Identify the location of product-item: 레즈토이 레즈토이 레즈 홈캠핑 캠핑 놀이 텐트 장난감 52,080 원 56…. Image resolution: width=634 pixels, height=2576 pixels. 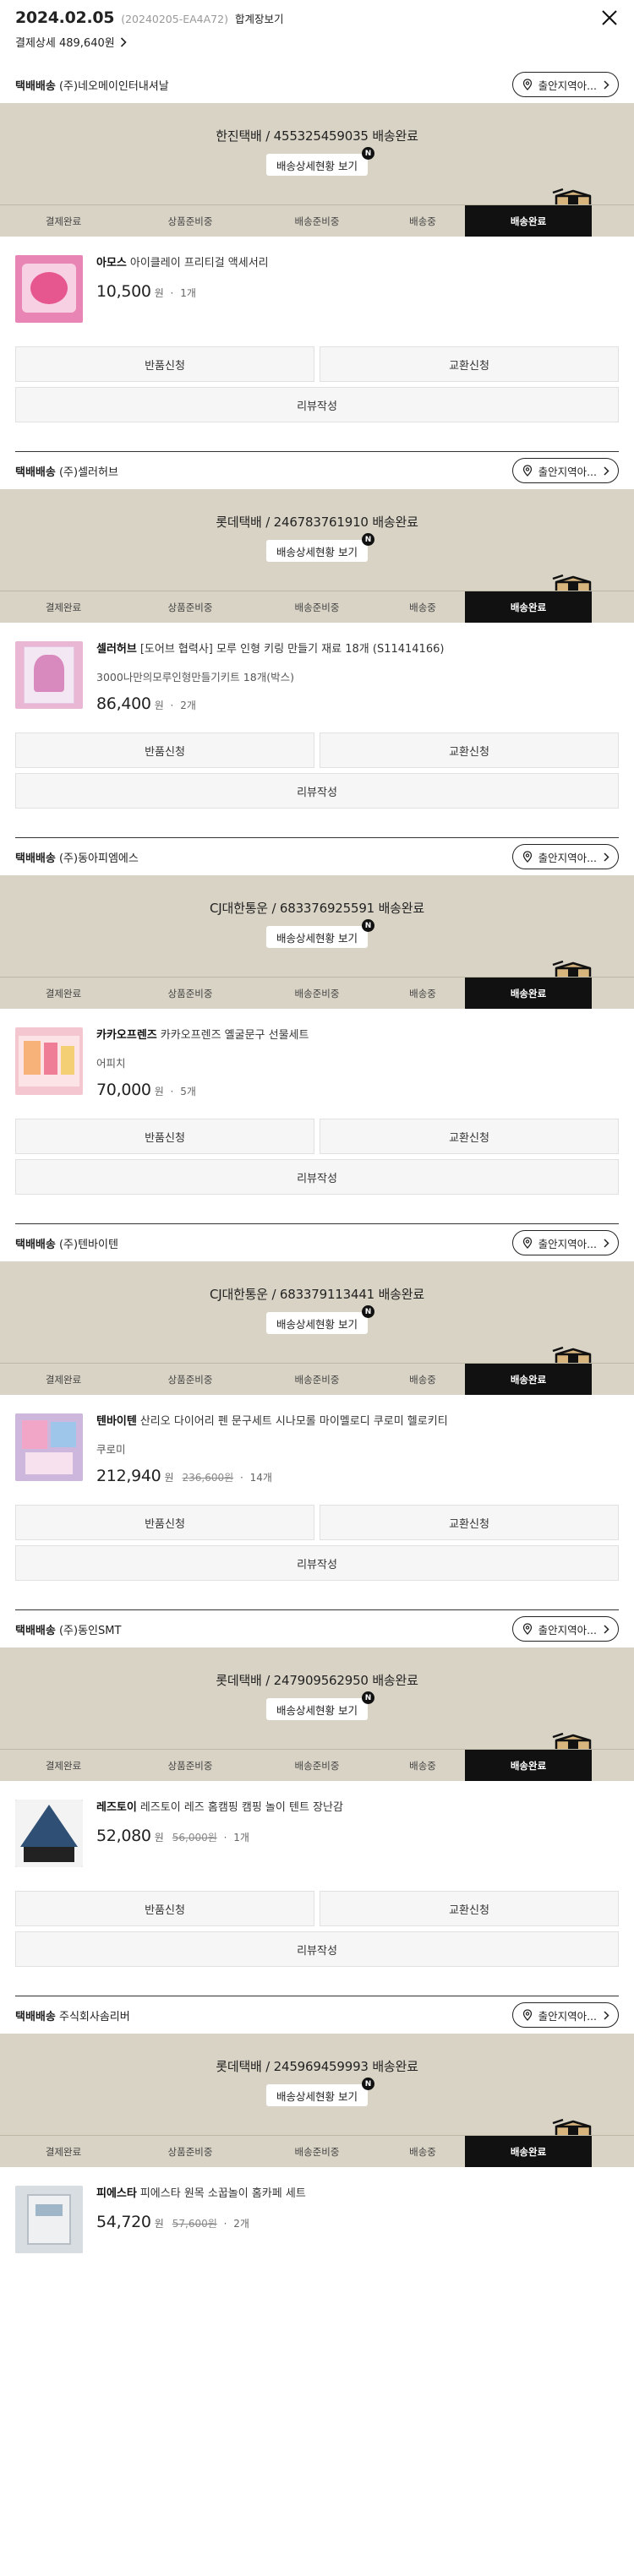
(317, 1836).